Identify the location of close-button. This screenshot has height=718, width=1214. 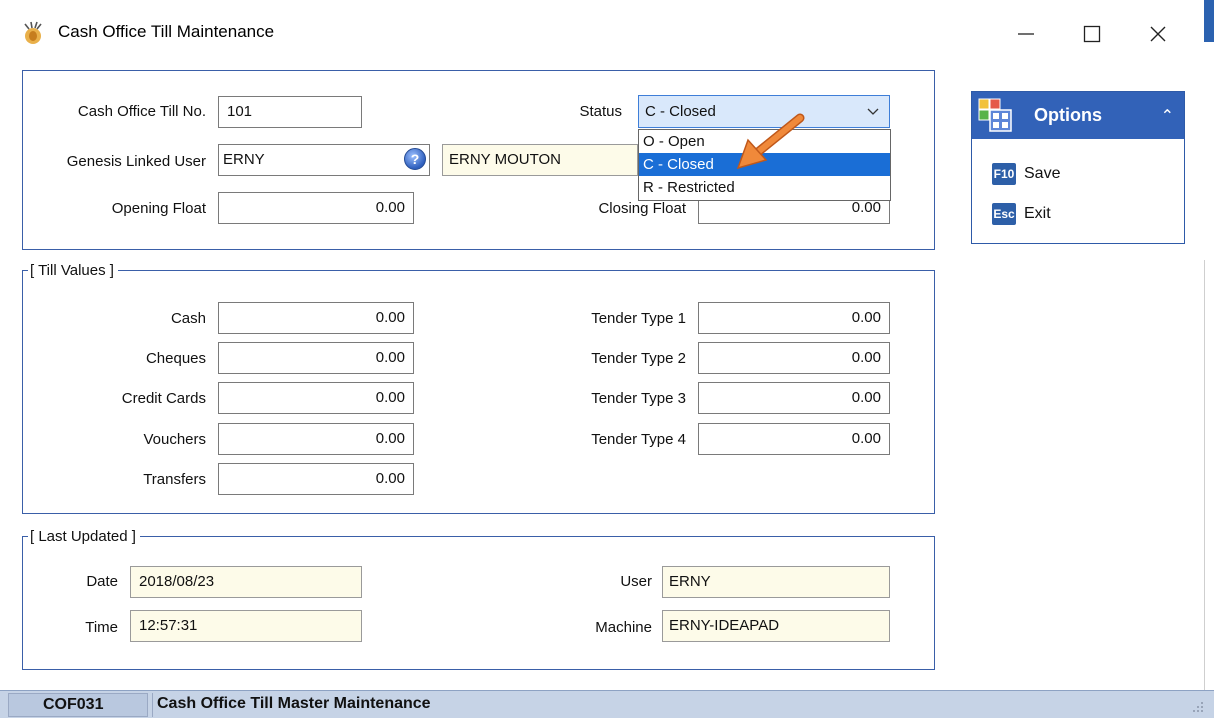
(1158, 34).